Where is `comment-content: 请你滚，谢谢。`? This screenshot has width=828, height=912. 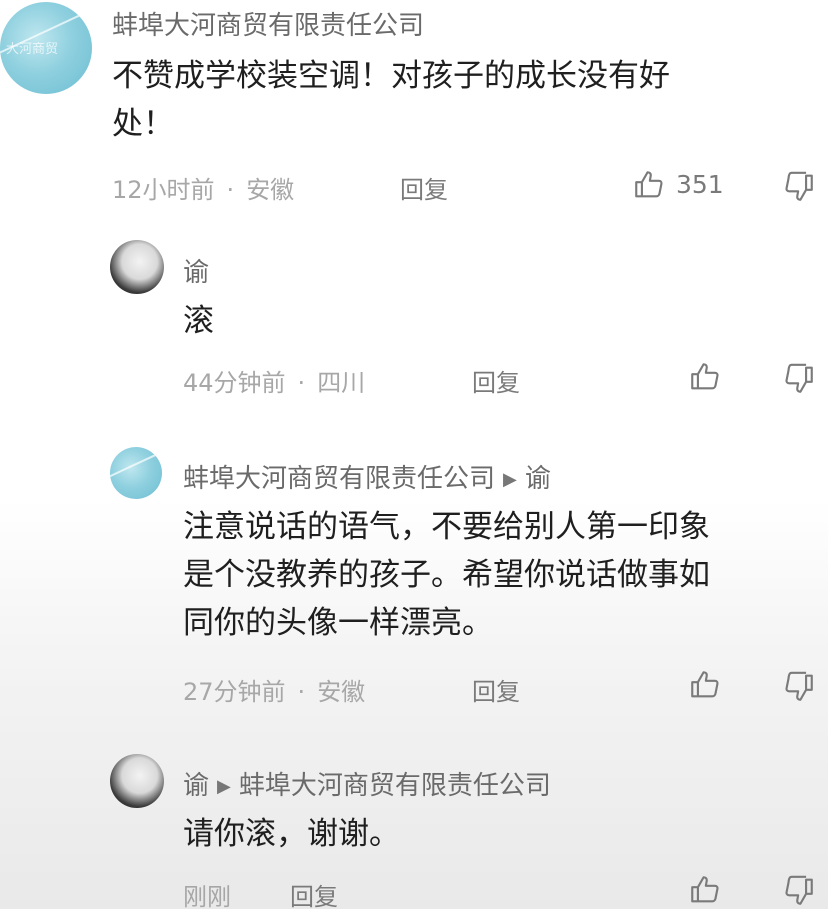 comment-content: 请你滚，谢谢。 is located at coordinates (291, 834).